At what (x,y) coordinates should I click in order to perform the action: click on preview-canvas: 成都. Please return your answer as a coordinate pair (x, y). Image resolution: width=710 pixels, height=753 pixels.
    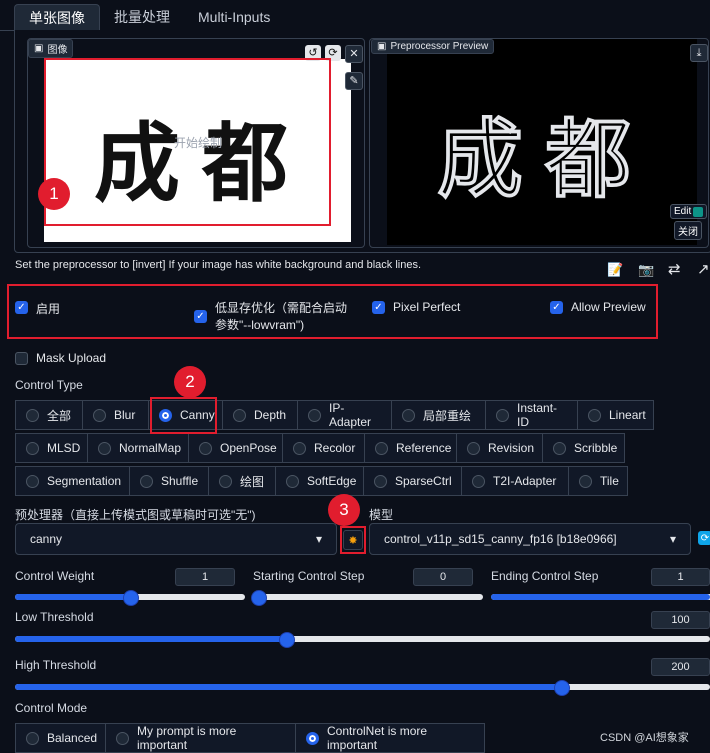
    Looking at the image, I should click on (542, 142).